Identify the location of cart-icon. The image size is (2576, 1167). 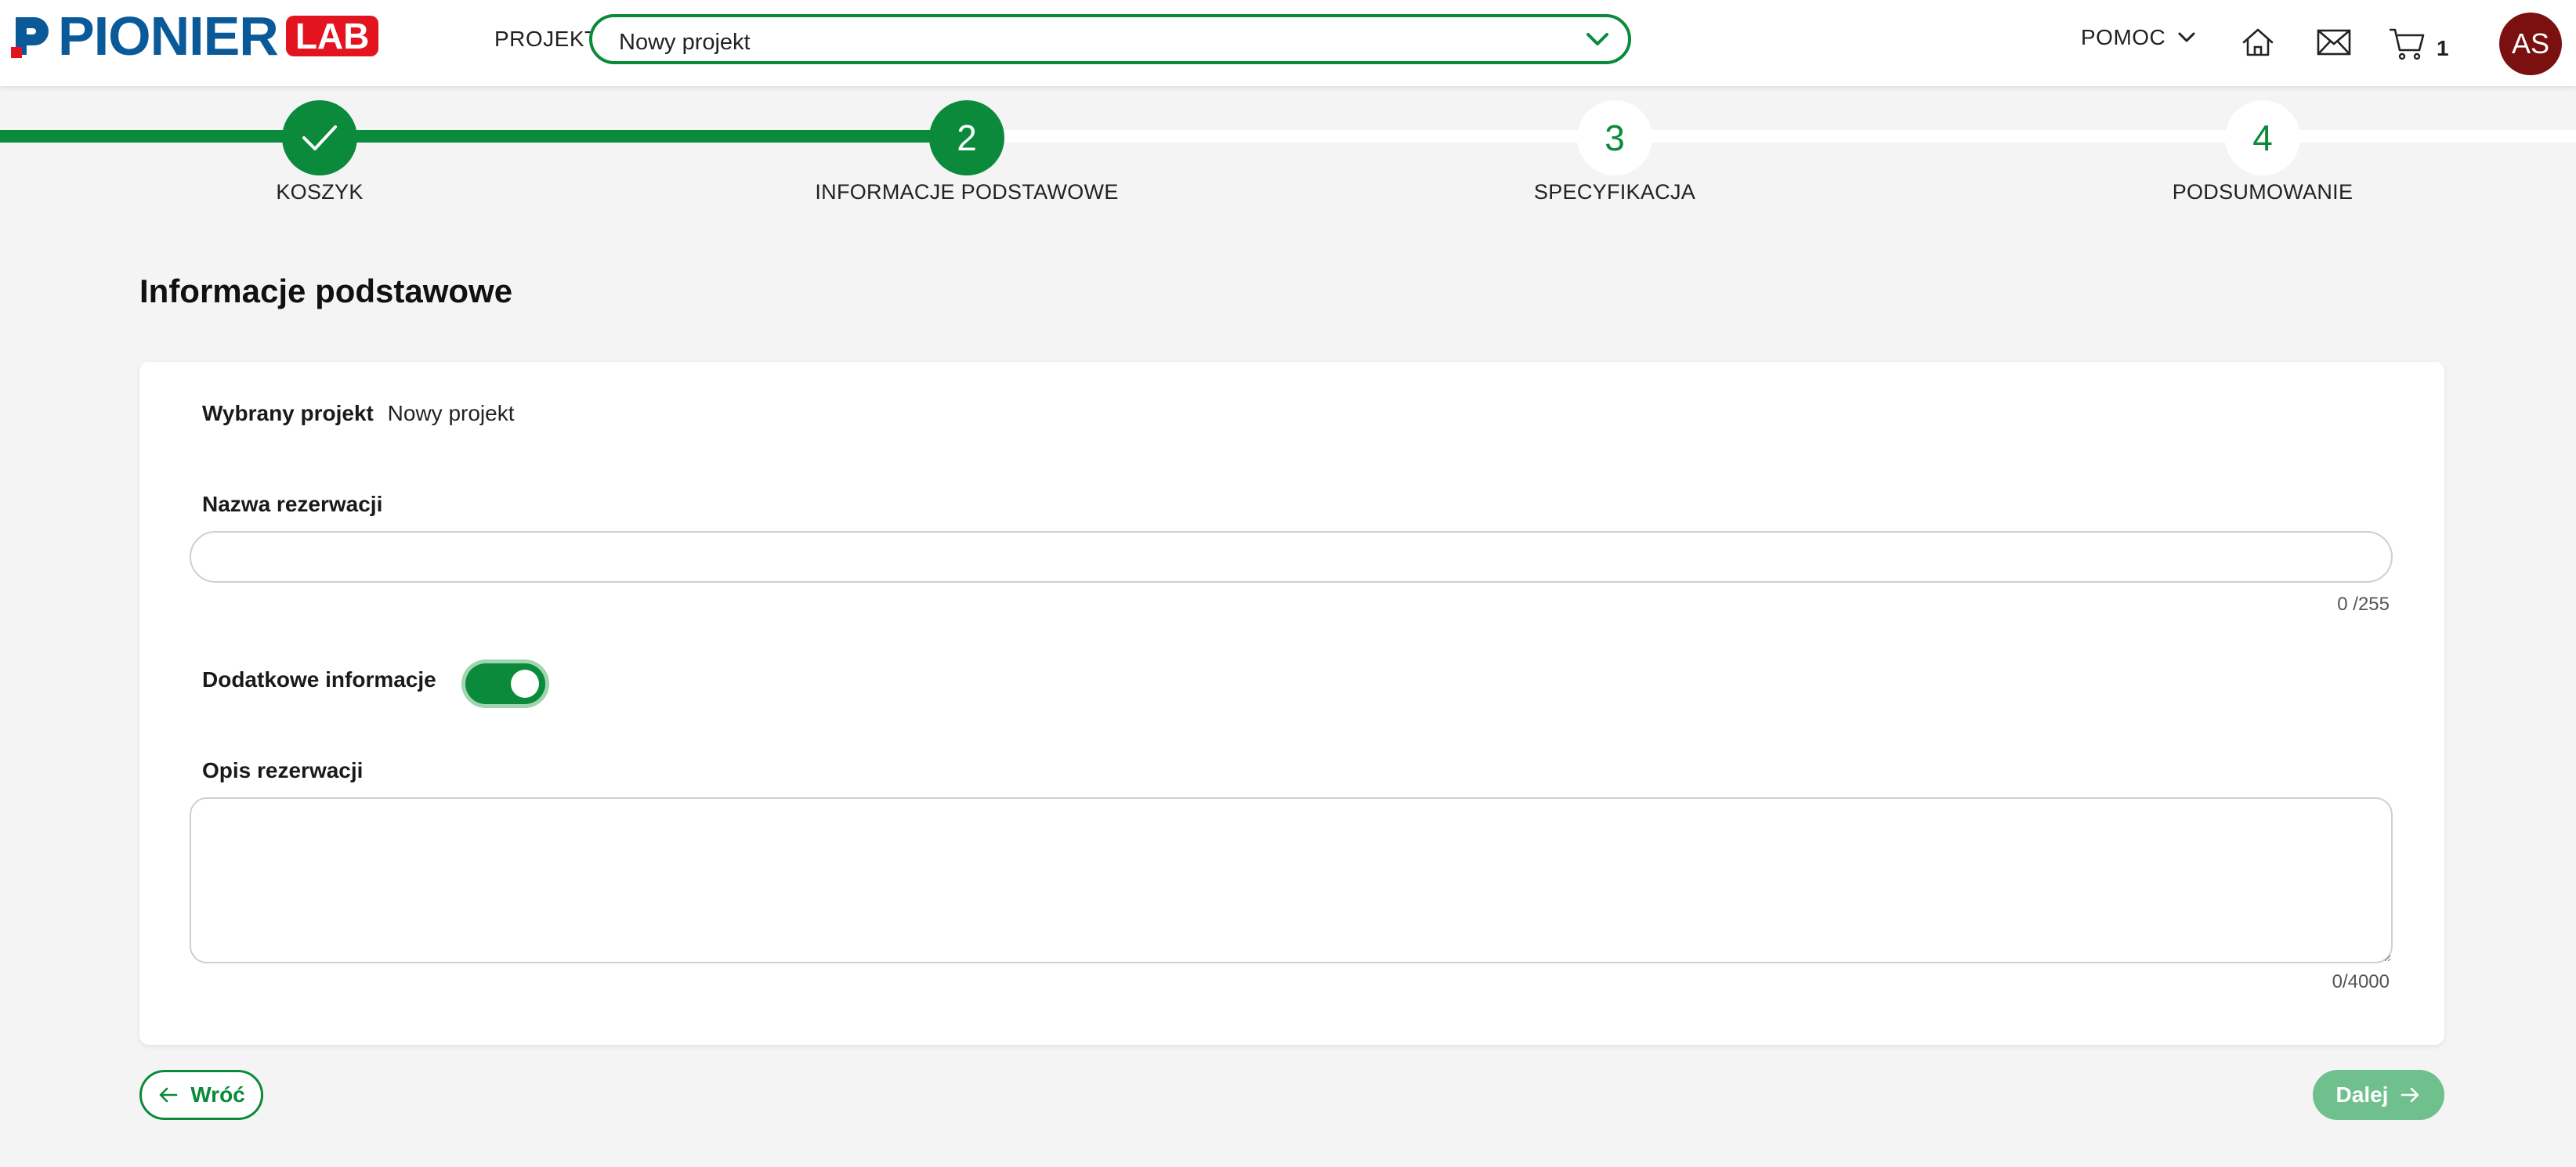
(2407, 46).